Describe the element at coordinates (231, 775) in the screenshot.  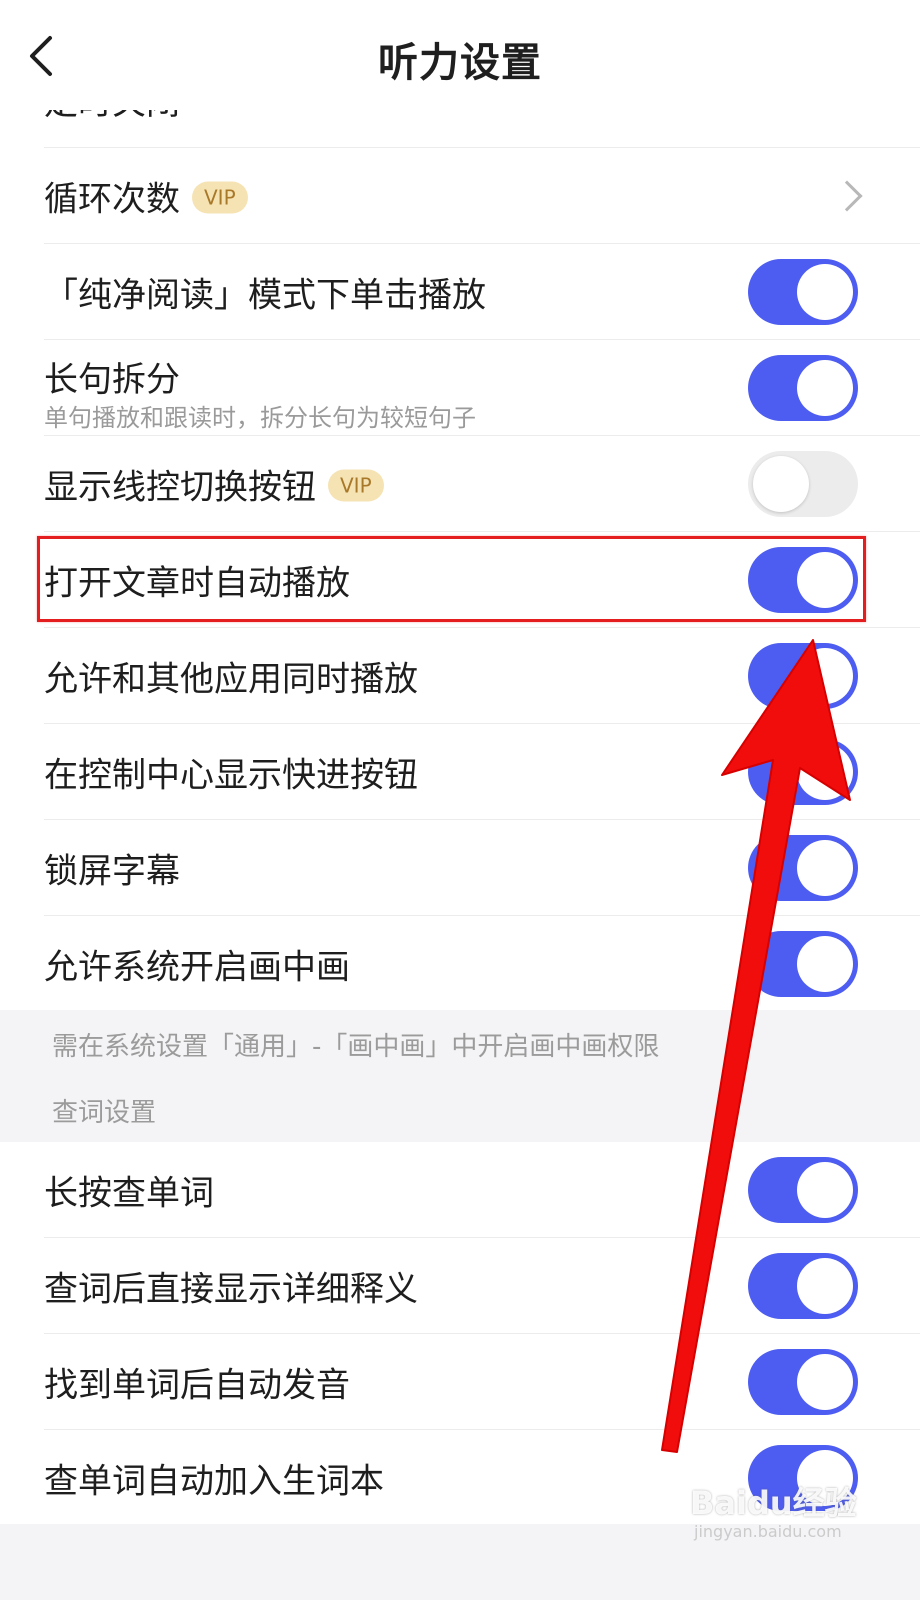
I see `row-label: 在控制中心显示快进按钮` at that location.